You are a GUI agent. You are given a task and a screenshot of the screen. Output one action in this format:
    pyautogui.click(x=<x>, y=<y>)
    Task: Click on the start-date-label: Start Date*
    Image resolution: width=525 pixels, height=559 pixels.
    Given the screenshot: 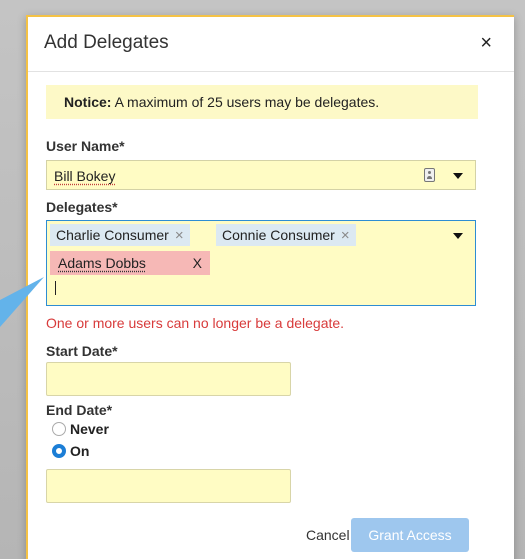 What is the action you would take?
    pyautogui.click(x=82, y=351)
    